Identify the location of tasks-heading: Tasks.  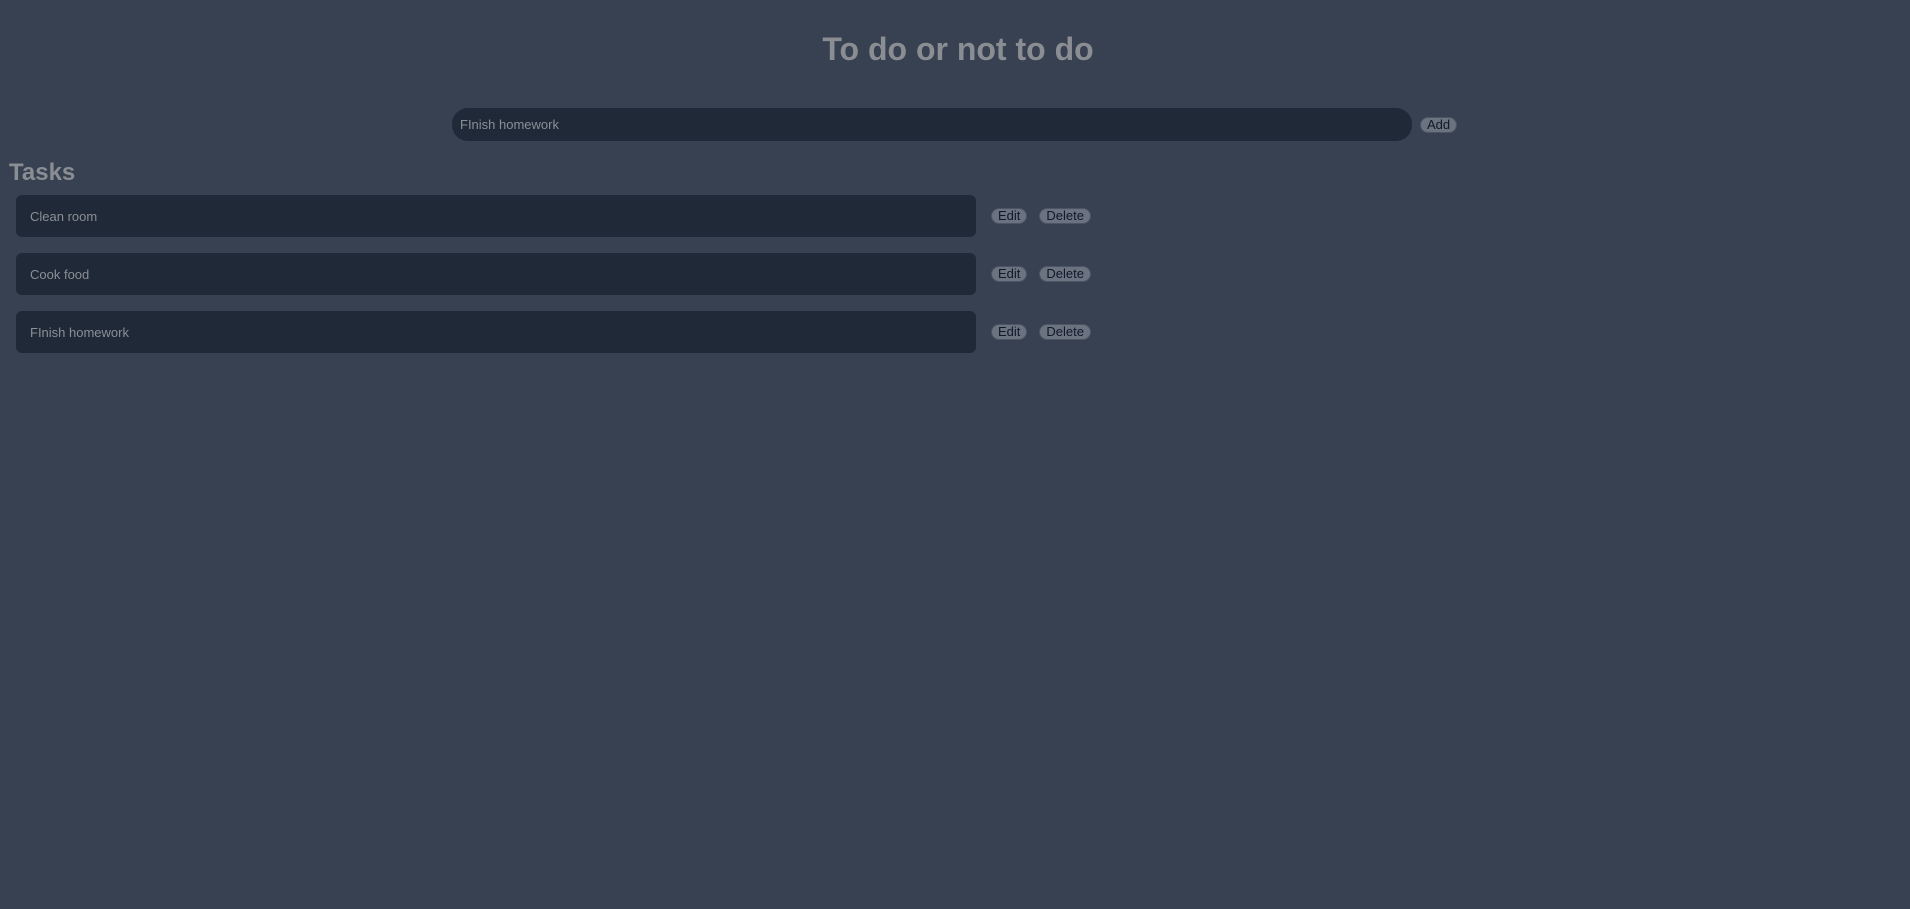
(42, 172).